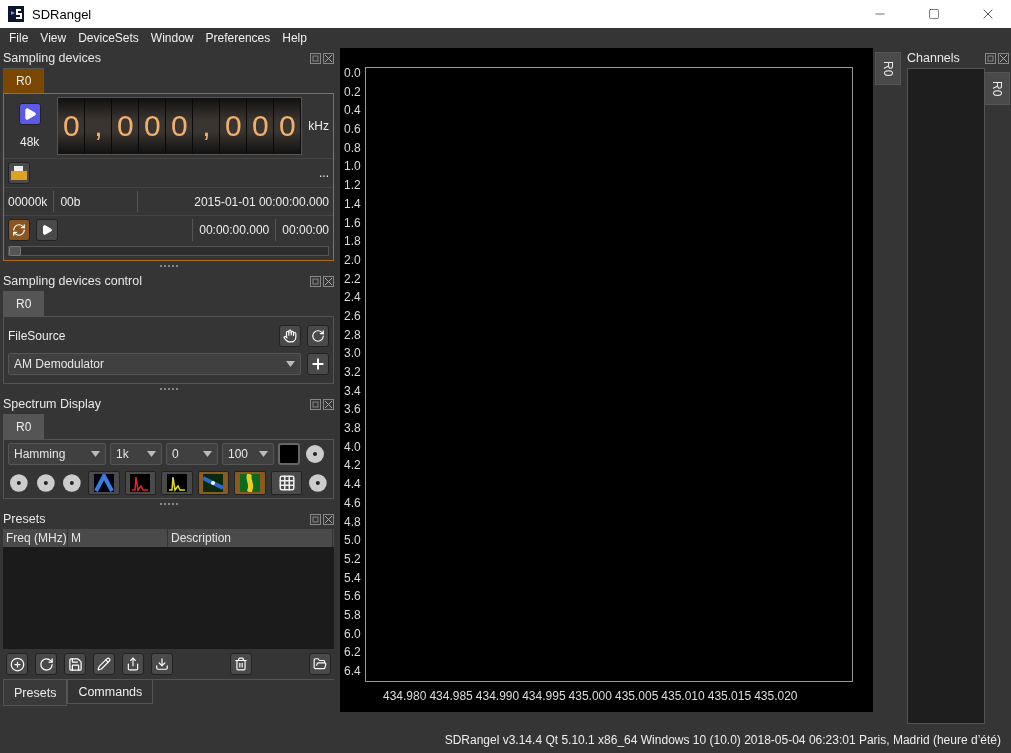  Describe the element at coordinates (353, 615) in the screenshot. I see `time-tick-label: 5.8` at that location.